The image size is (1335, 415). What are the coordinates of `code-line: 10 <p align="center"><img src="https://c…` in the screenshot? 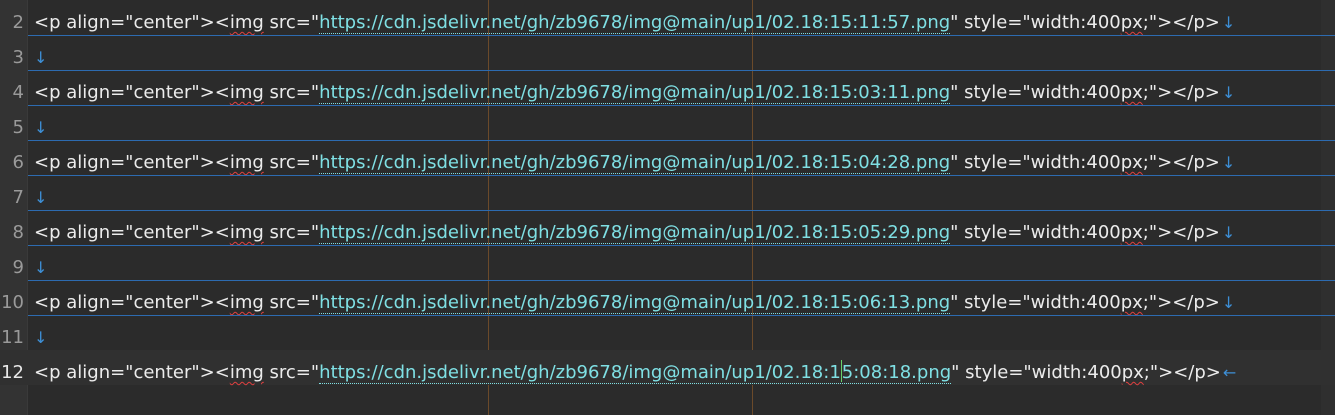 It's located at (667, 298).